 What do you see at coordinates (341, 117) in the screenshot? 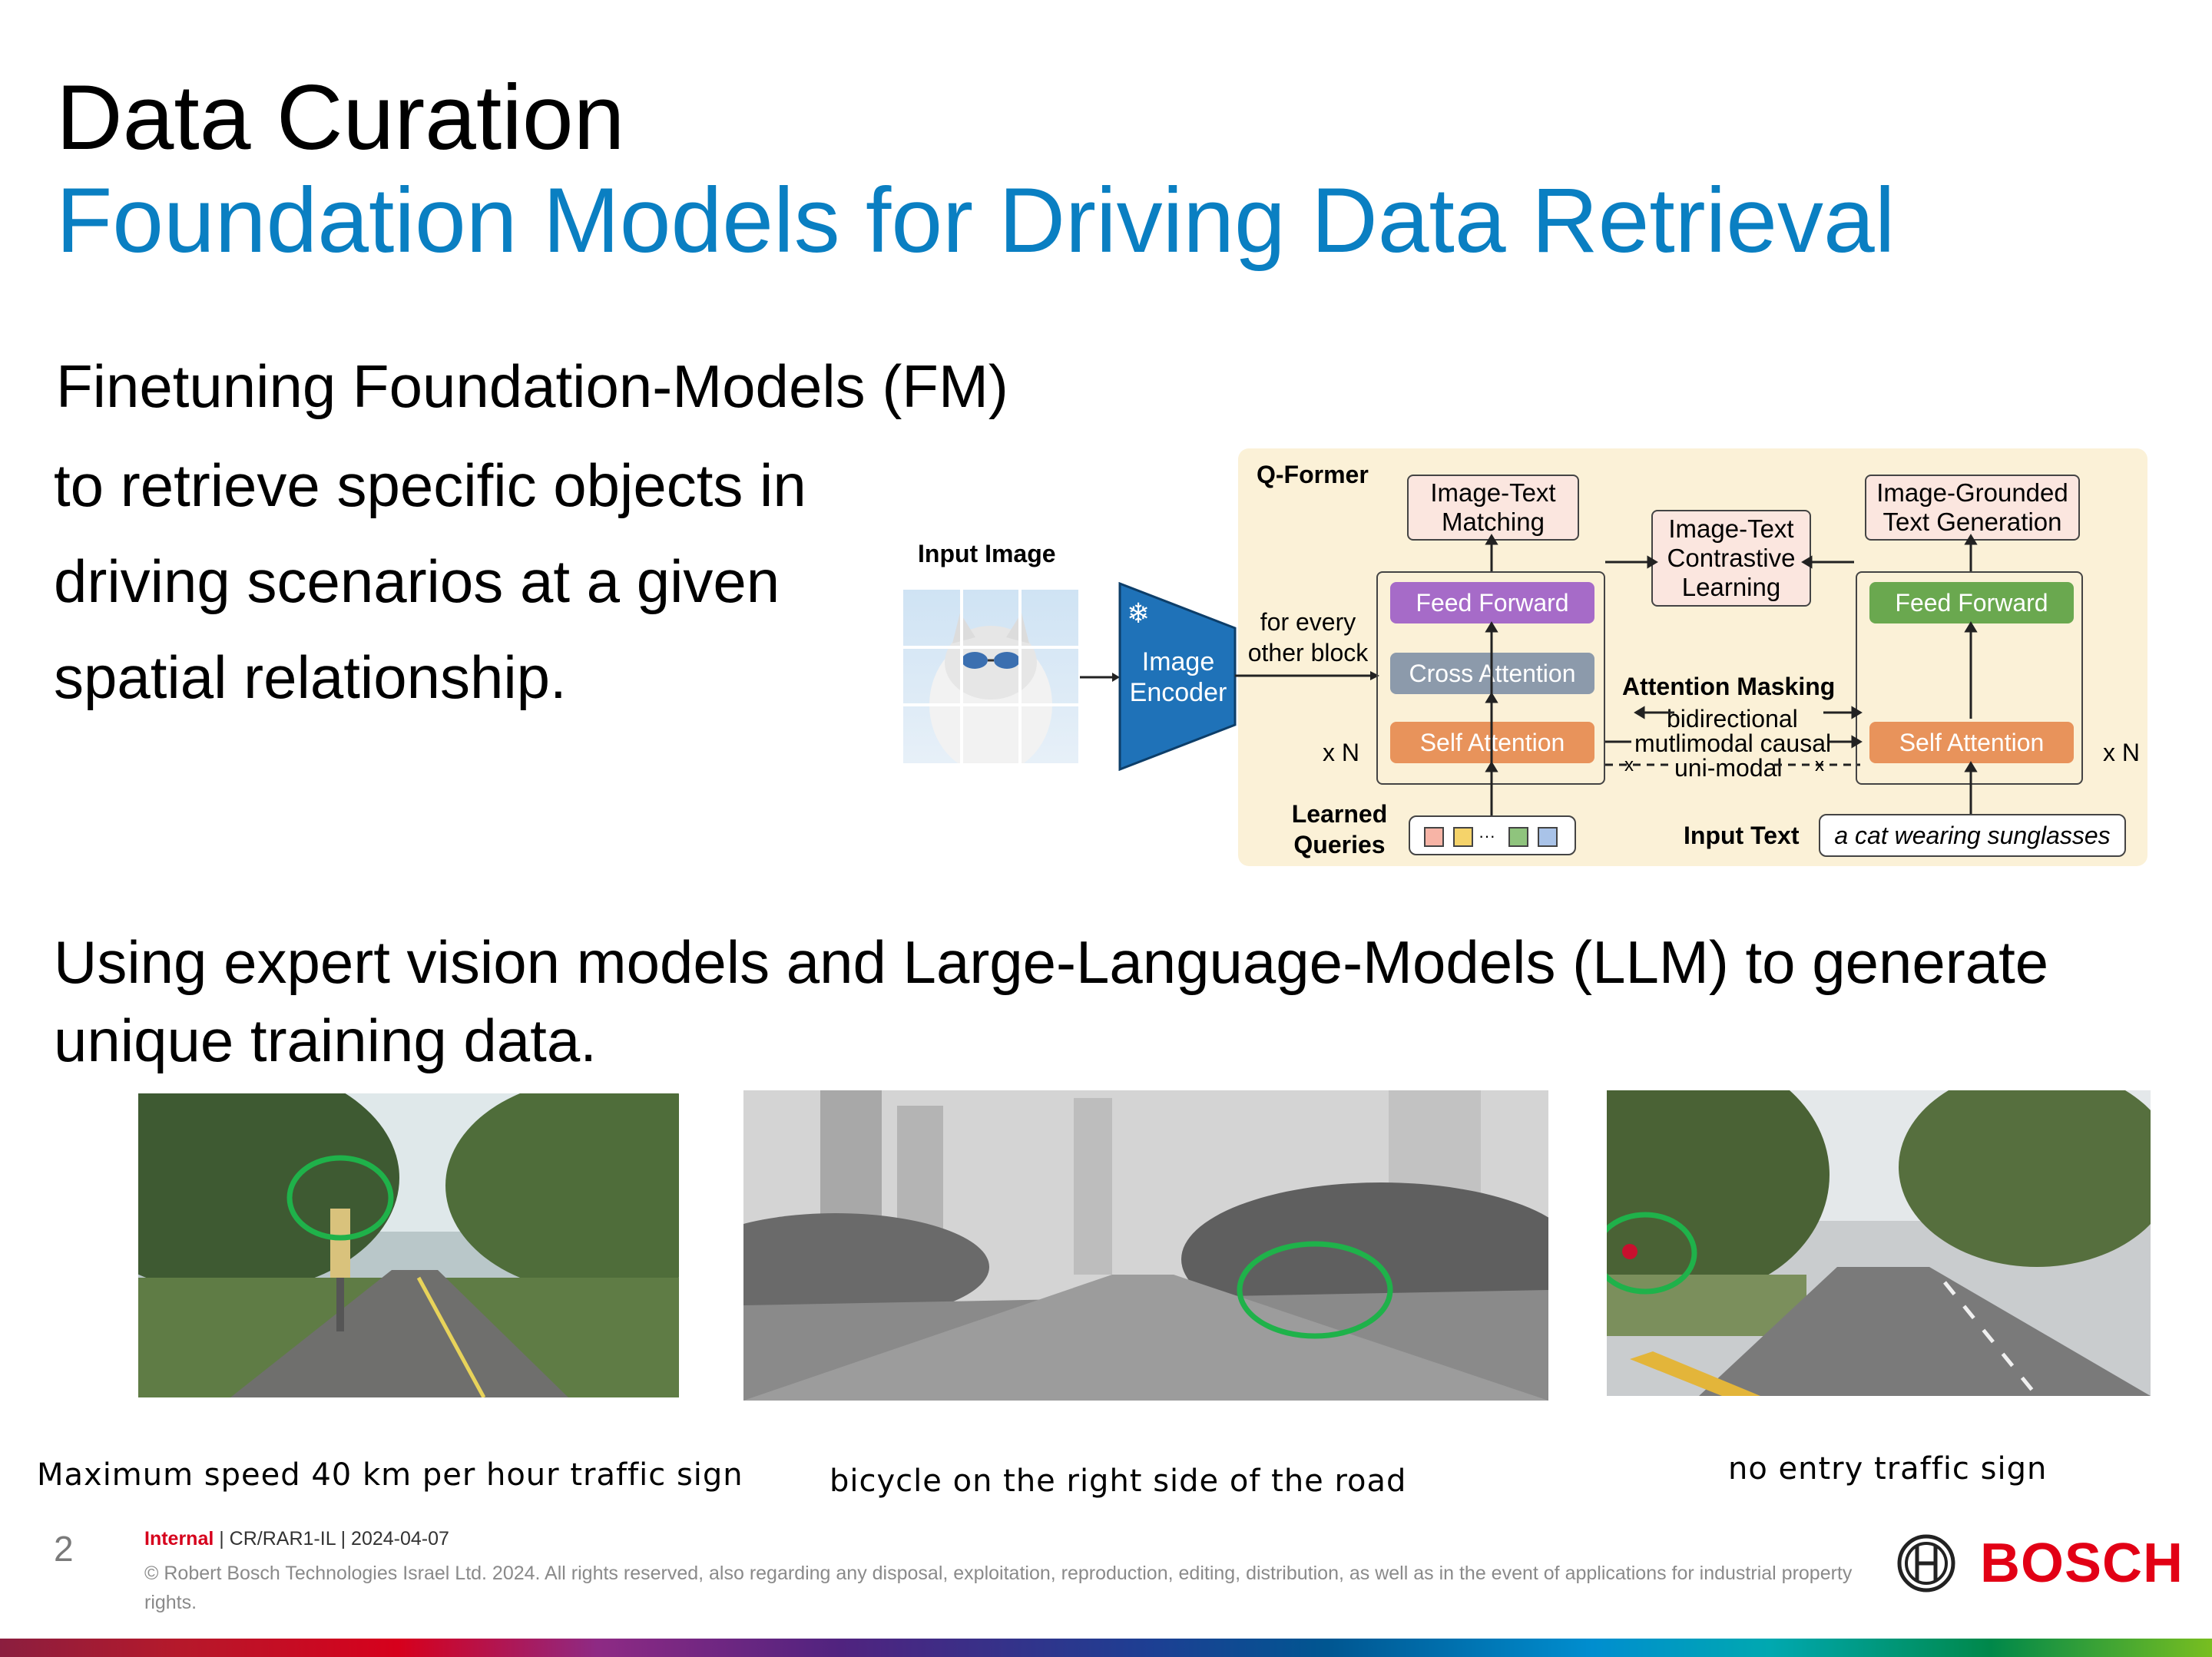
I see `slide-title: Data Curation` at bounding box center [341, 117].